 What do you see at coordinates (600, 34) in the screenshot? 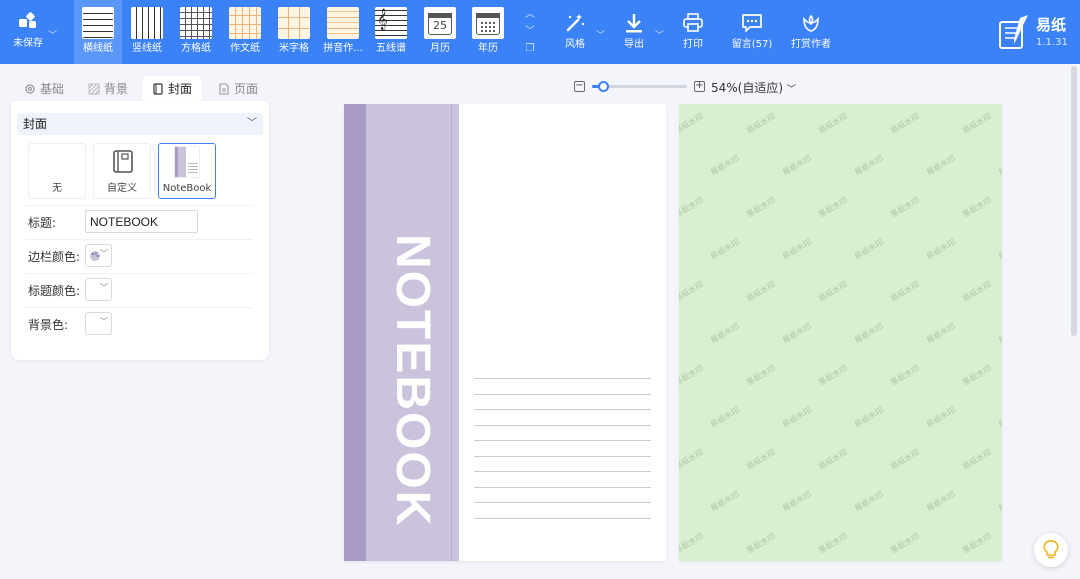
I see `style-dropdown-chevron-icon: ﹀` at bounding box center [600, 34].